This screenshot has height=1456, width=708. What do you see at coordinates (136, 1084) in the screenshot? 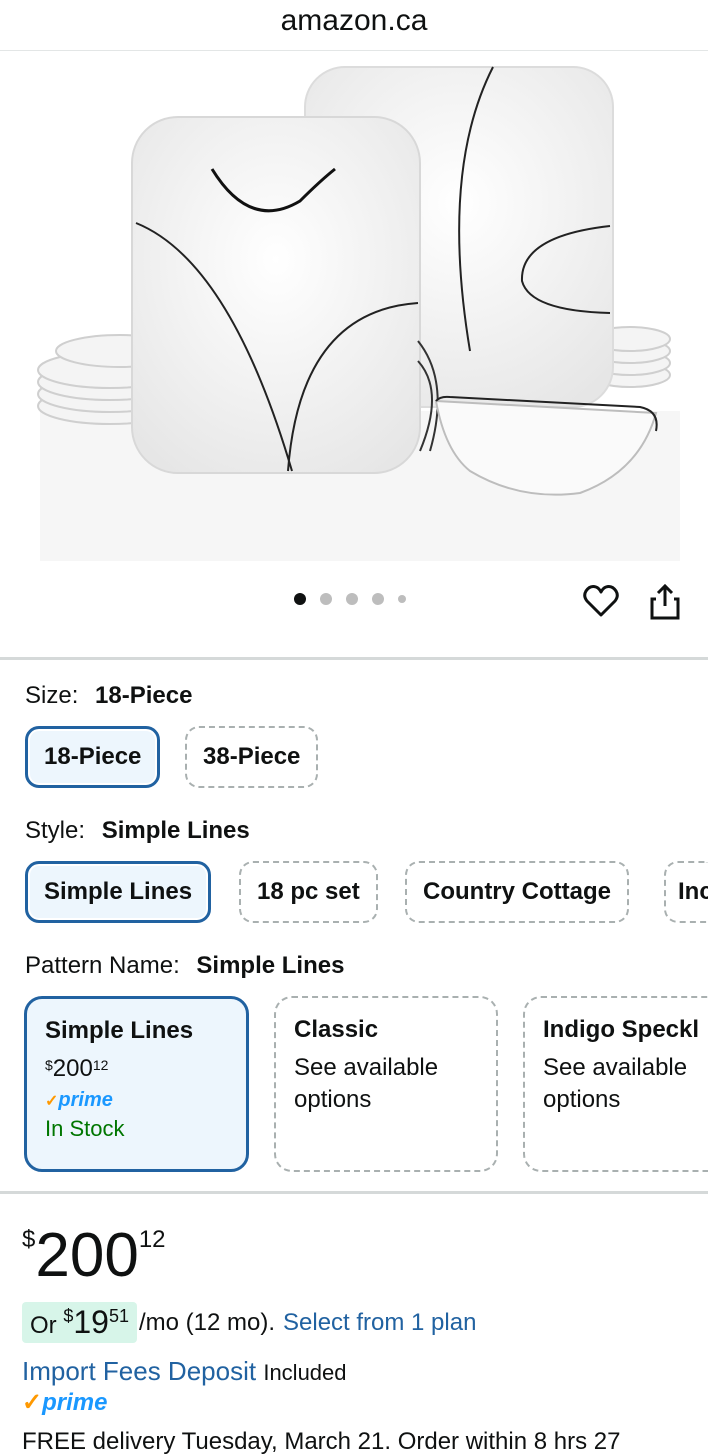
I see `pattern-card-simple-lines: Simple Lines $20012 ✓prime In Stock` at bounding box center [136, 1084].